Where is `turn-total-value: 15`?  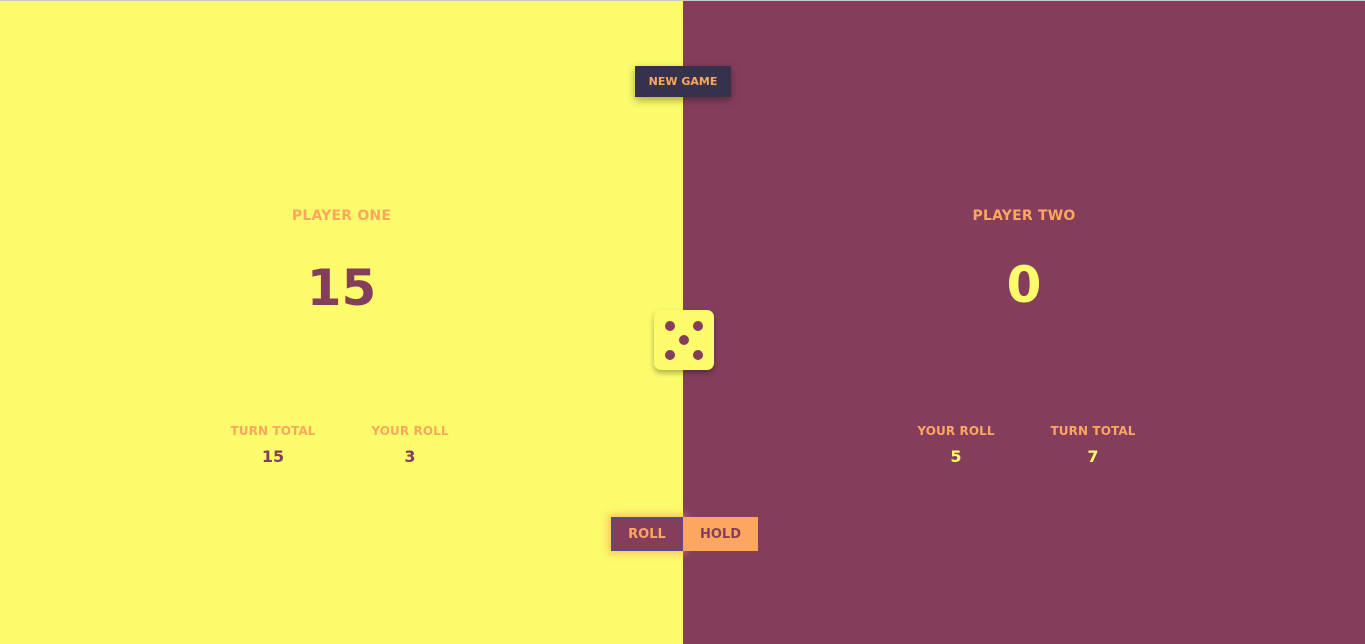 turn-total-value: 15 is located at coordinates (273, 456).